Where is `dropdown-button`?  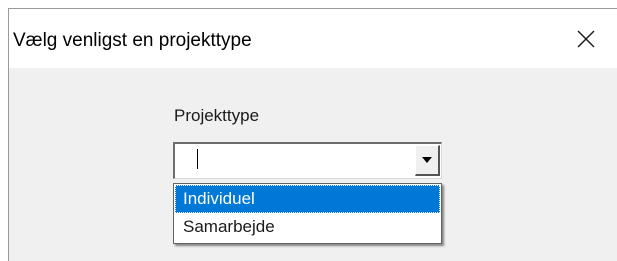 dropdown-button is located at coordinates (427, 160).